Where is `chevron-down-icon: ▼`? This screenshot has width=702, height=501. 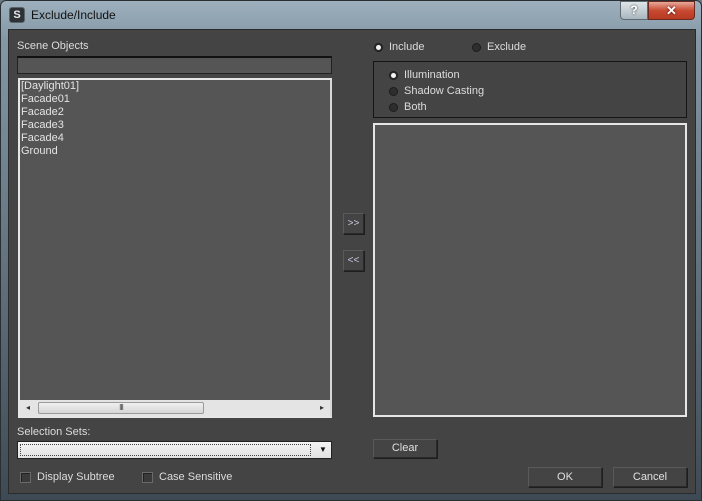 chevron-down-icon: ▼ is located at coordinates (323, 450).